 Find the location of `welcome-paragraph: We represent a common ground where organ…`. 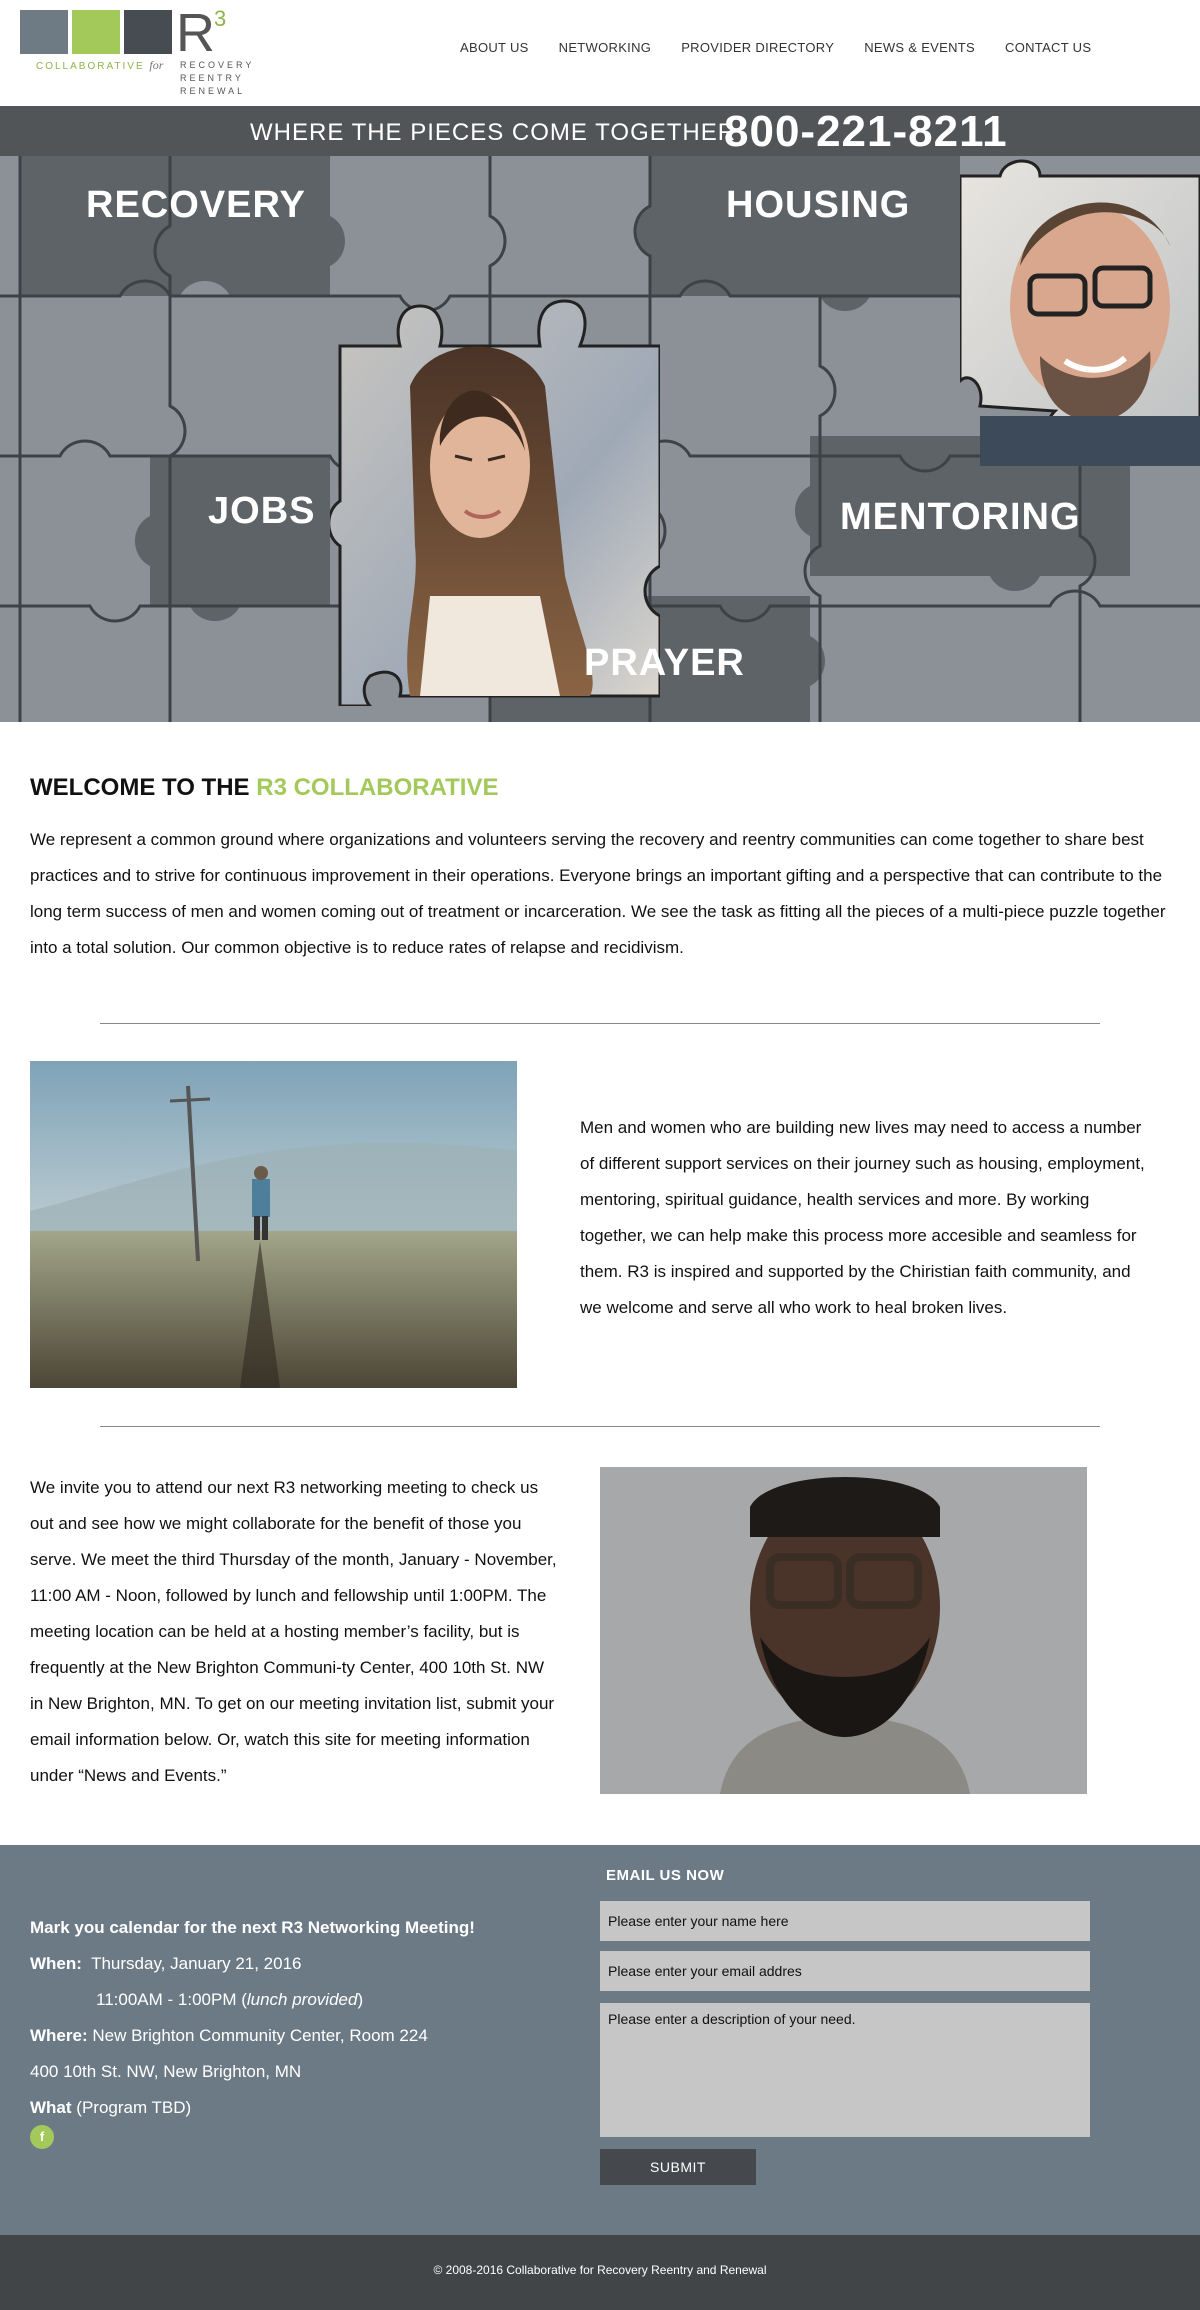

welcome-paragraph: We represent a common ground where organ… is located at coordinates (598, 893).